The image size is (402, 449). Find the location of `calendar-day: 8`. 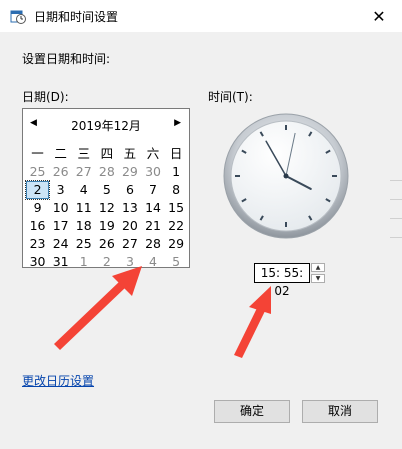

calendar-day: 8 is located at coordinates (176, 190).